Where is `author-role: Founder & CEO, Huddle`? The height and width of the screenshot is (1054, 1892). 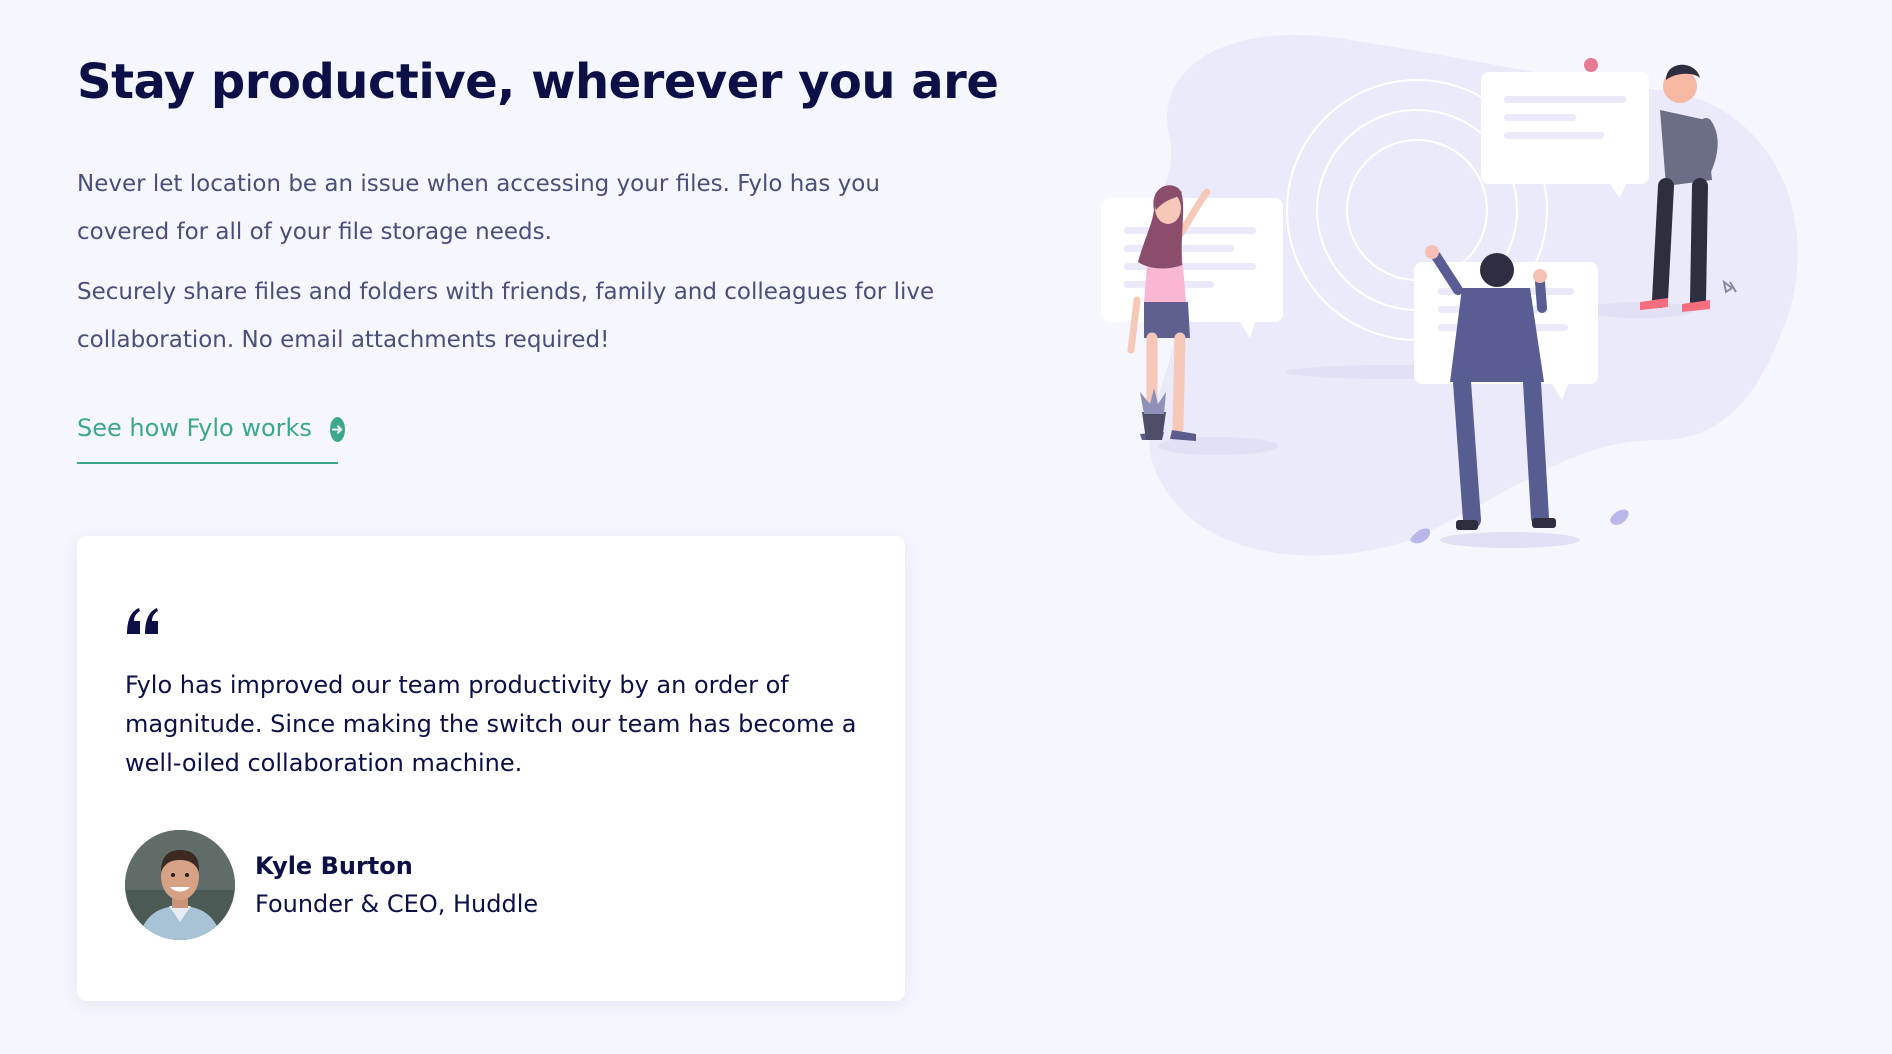
author-role: Founder & CEO, Huddle is located at coordinates (397, 904).